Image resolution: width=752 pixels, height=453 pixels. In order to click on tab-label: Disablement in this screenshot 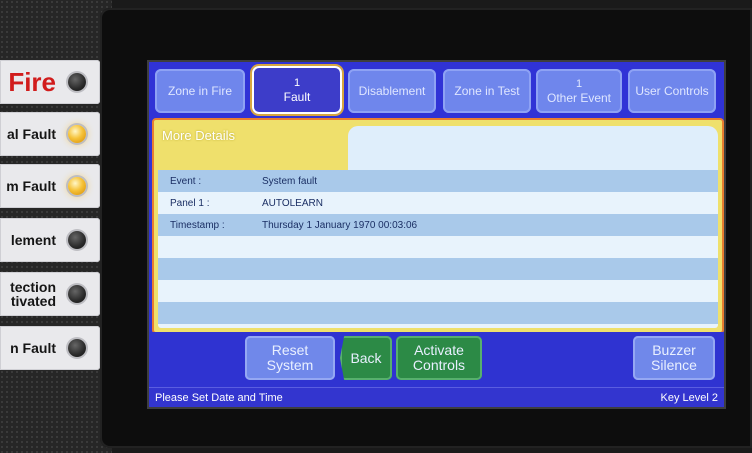, I will do `click(392, 91)`.